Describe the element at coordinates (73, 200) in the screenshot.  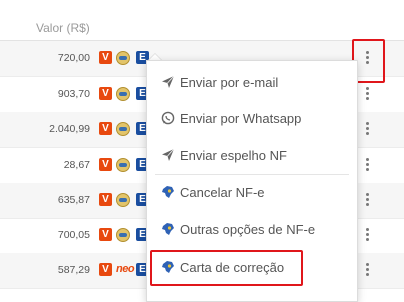
I see `row-value: 635,87` at that location.